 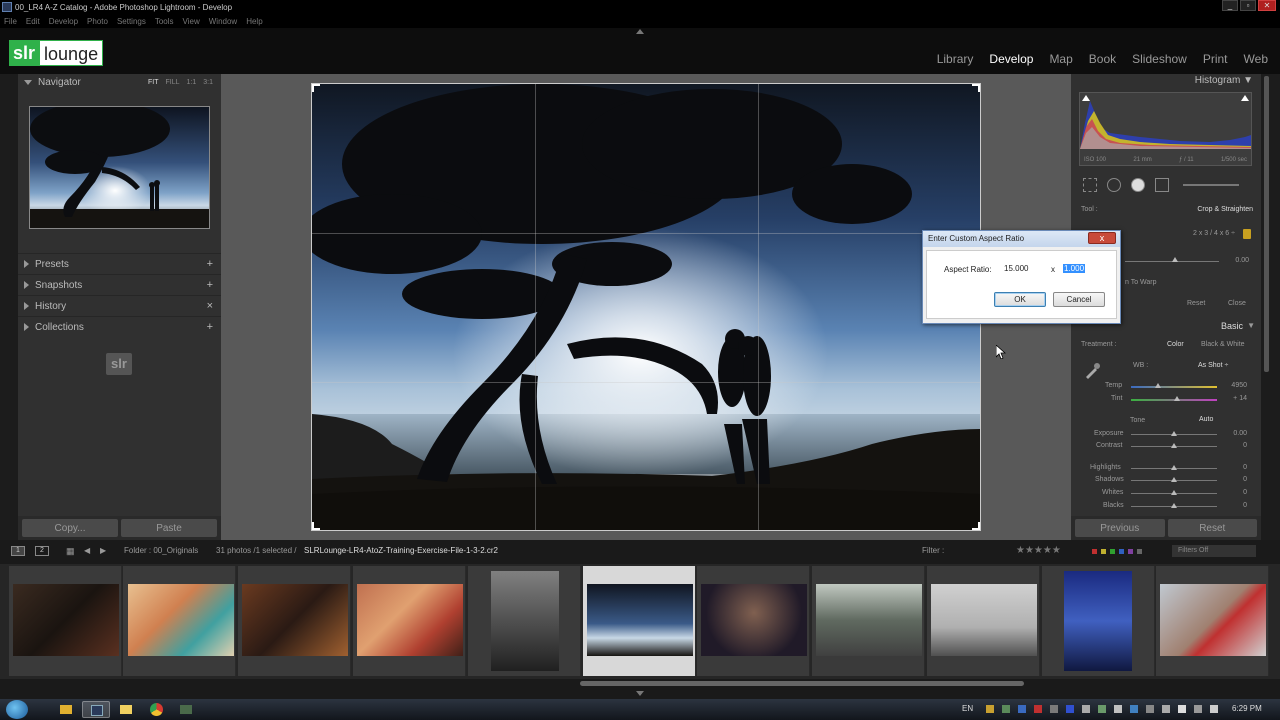 I want to click on constrain-to-warp: n To Warp, so click(x=1141, y=282).